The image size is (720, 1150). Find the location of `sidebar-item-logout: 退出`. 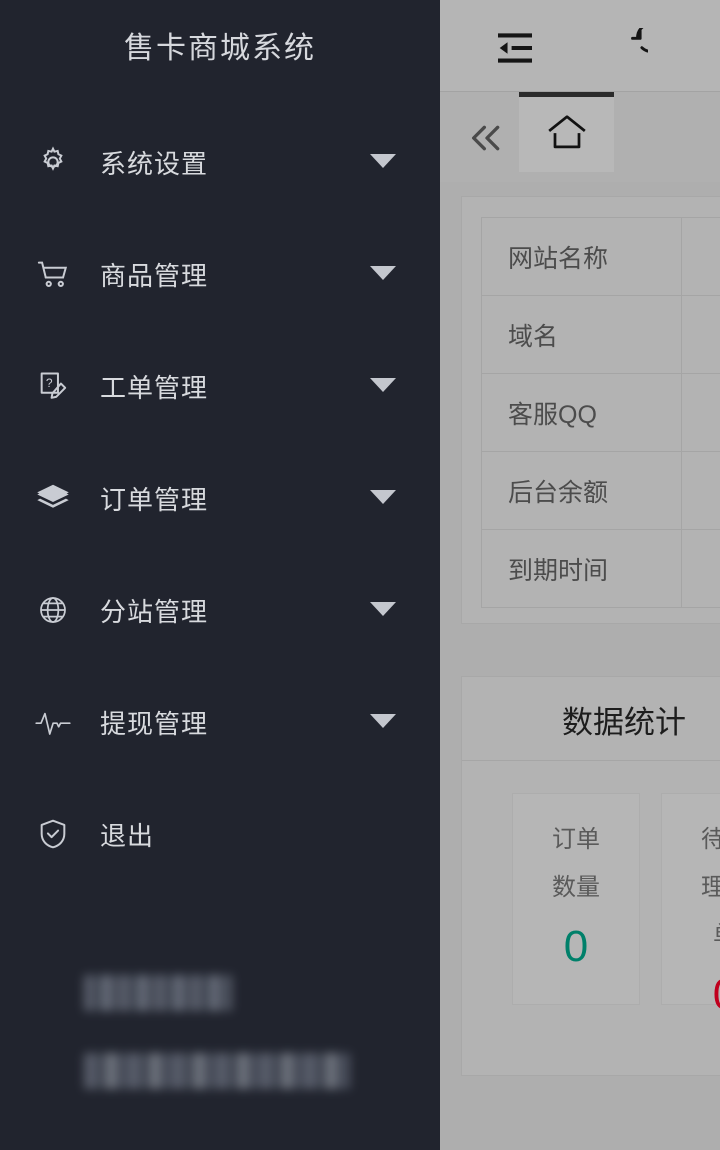

sidebar-item-logout: 退出 is located at coordinates (220, 834).